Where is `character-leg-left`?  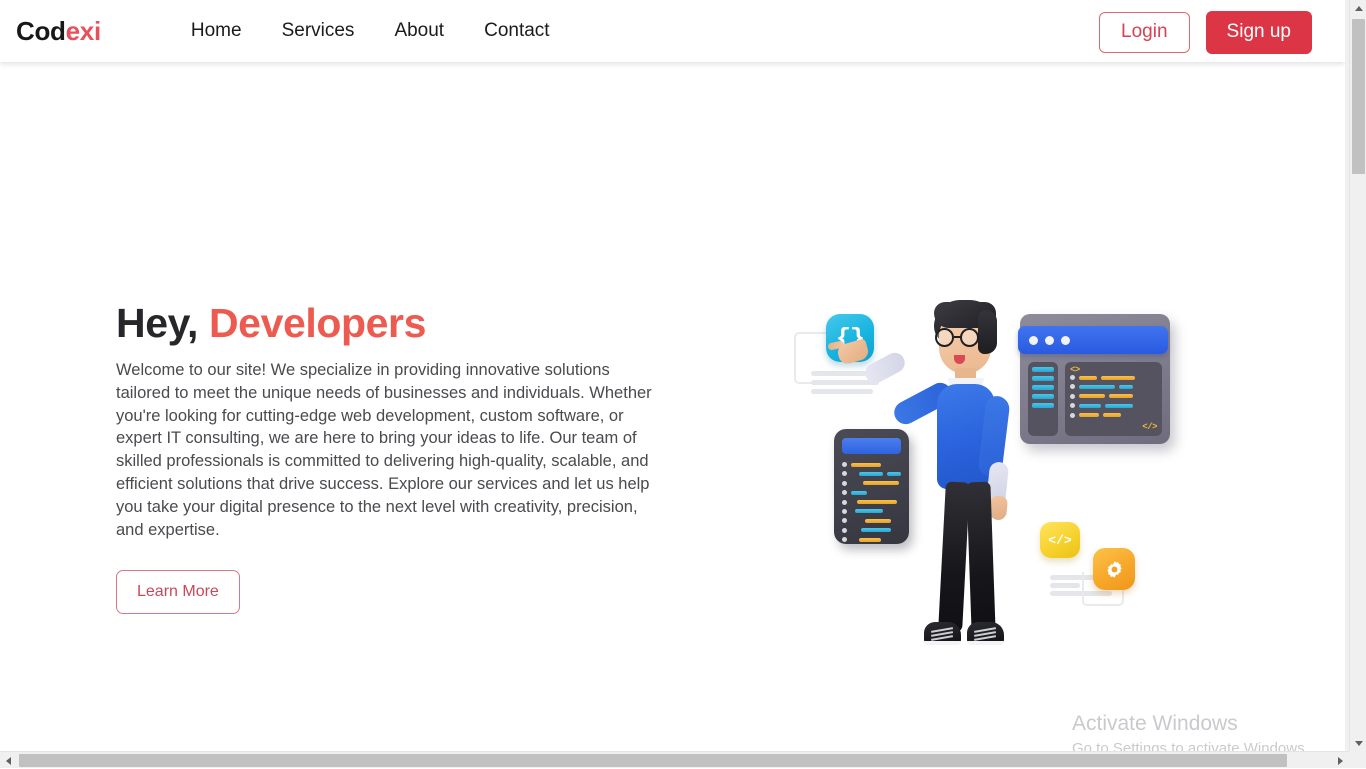 character-leg-left is located at coordinates (954, 556).